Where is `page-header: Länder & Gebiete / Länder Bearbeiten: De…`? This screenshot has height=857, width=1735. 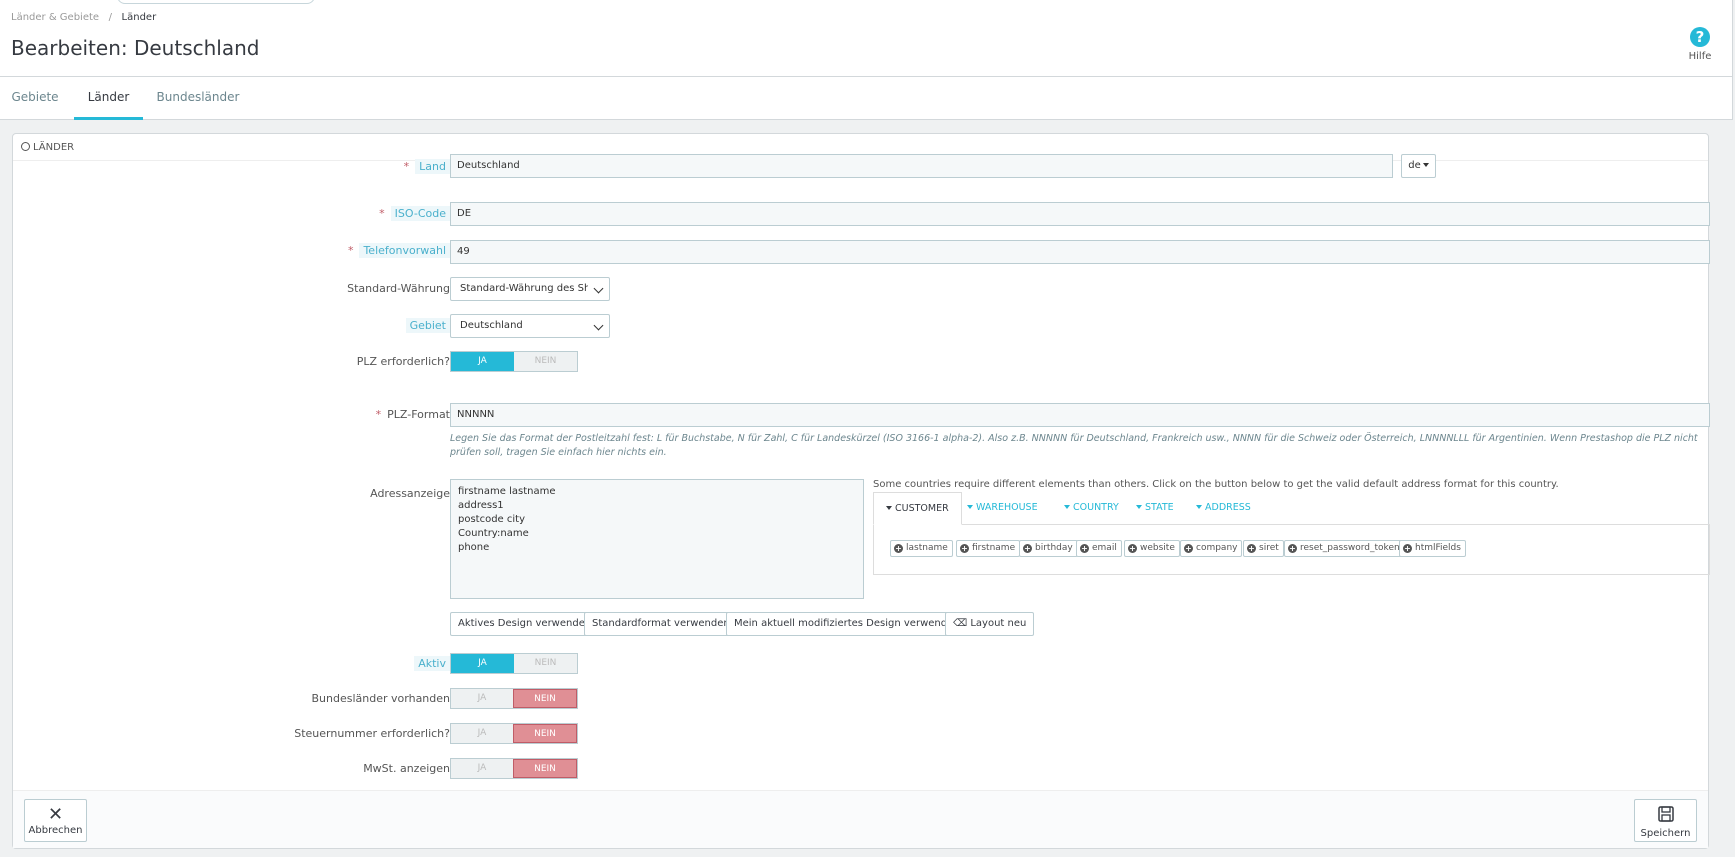
page-header: Länder & Gebiete / Länder Bearbeiten: De… is located at coordinates (866, 38).